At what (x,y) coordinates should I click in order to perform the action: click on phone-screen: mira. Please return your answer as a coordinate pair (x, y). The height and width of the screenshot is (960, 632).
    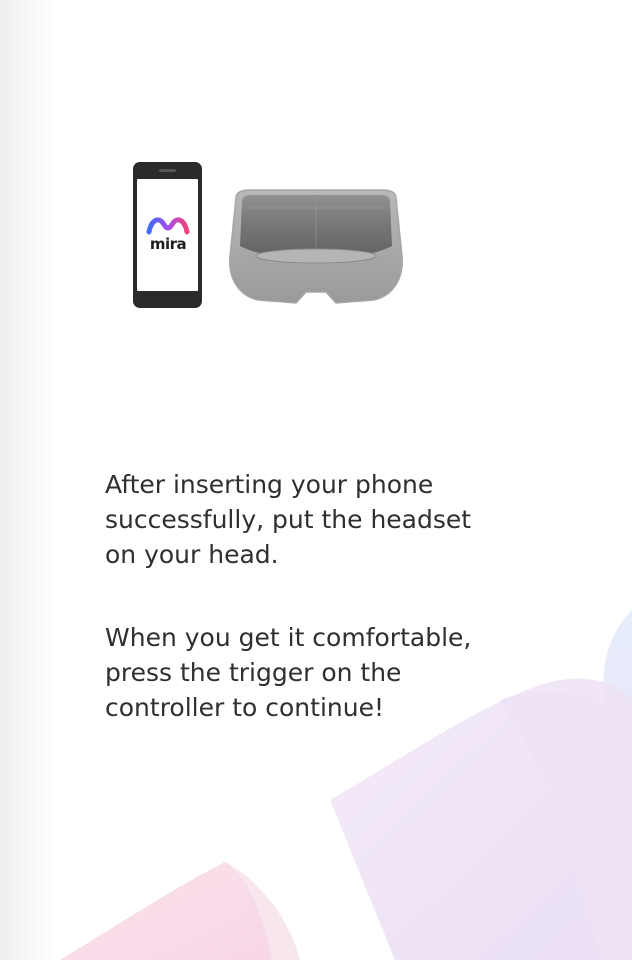
    Looking at the image, I should click on (167, 235).